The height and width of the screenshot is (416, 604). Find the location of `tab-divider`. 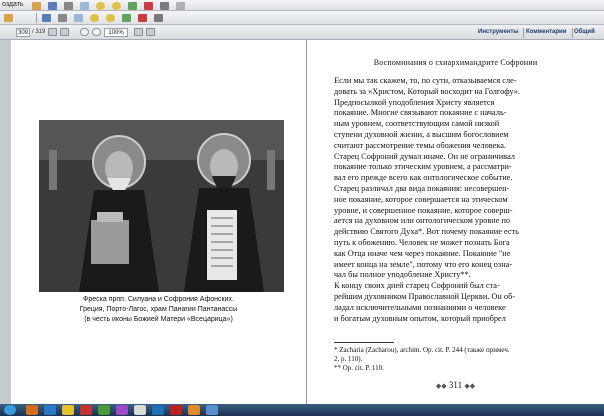

tab-divider is located at coordinates (523, 33).